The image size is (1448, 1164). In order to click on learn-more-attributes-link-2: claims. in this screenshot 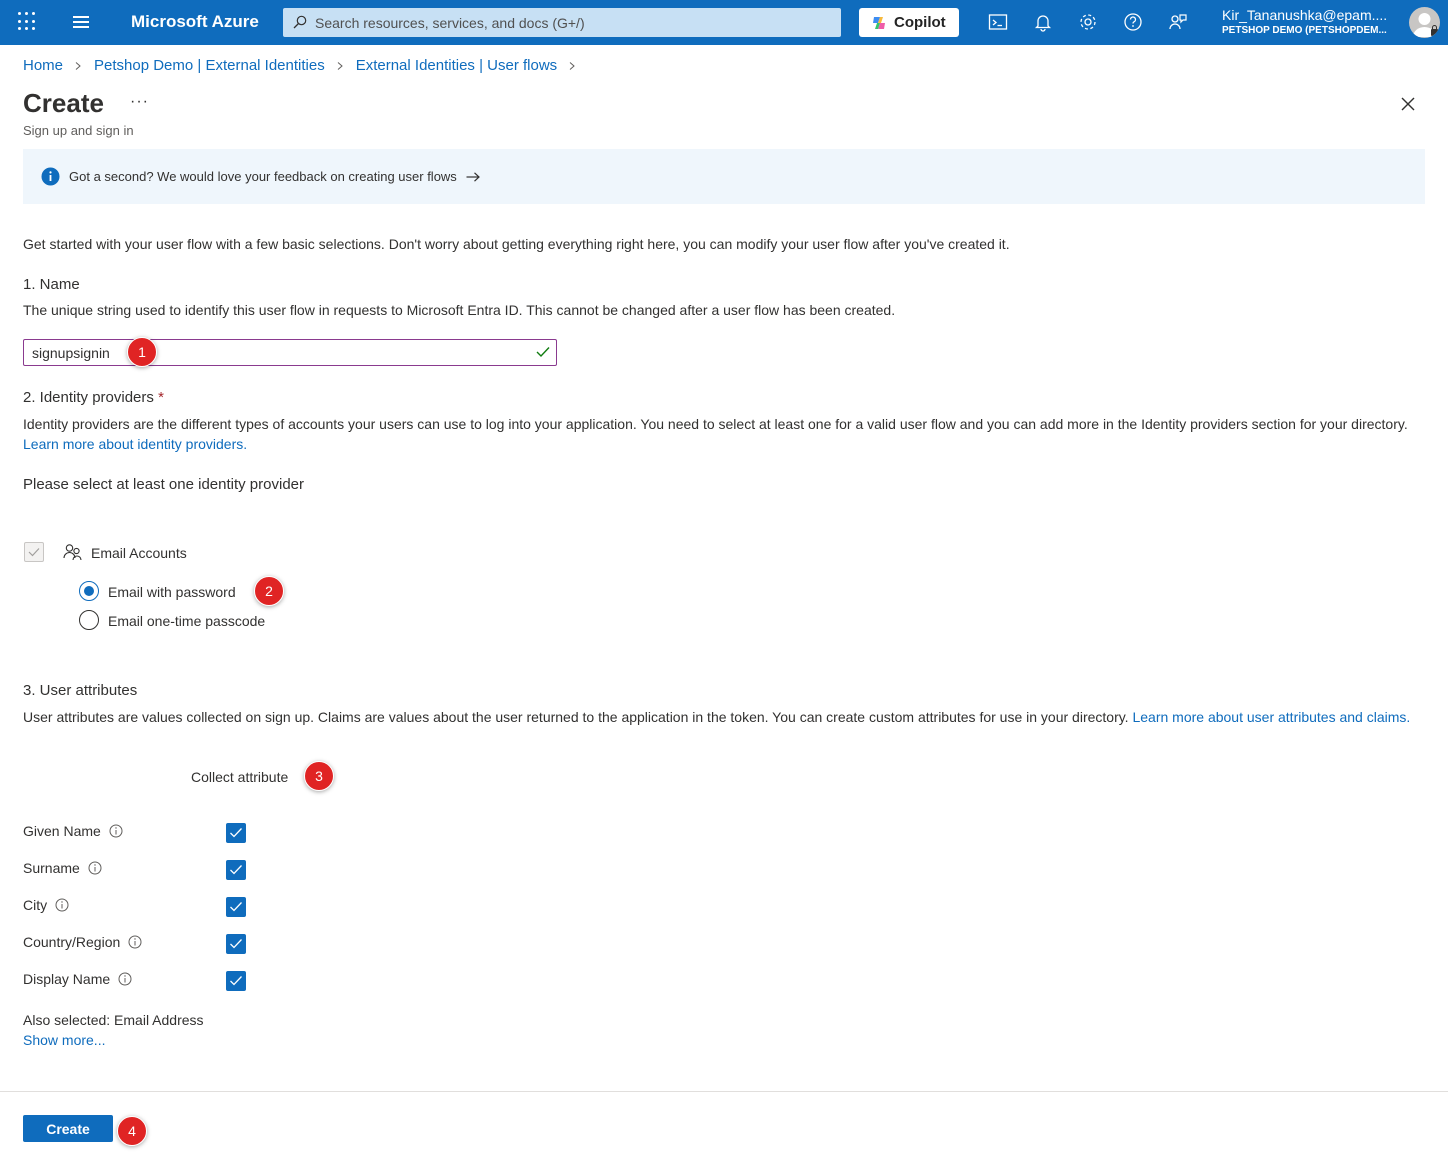, I will do `click(1389, 717)`.